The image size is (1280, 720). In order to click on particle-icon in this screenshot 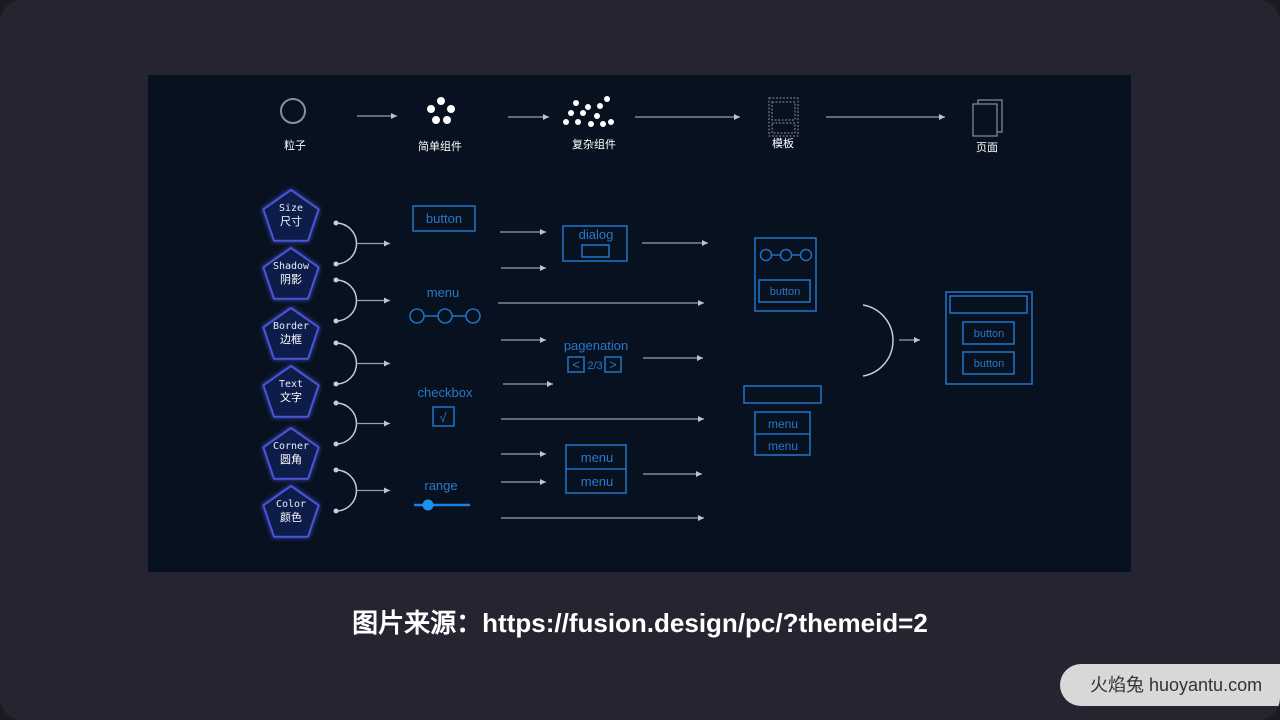, I will do `click(293, 111)`.